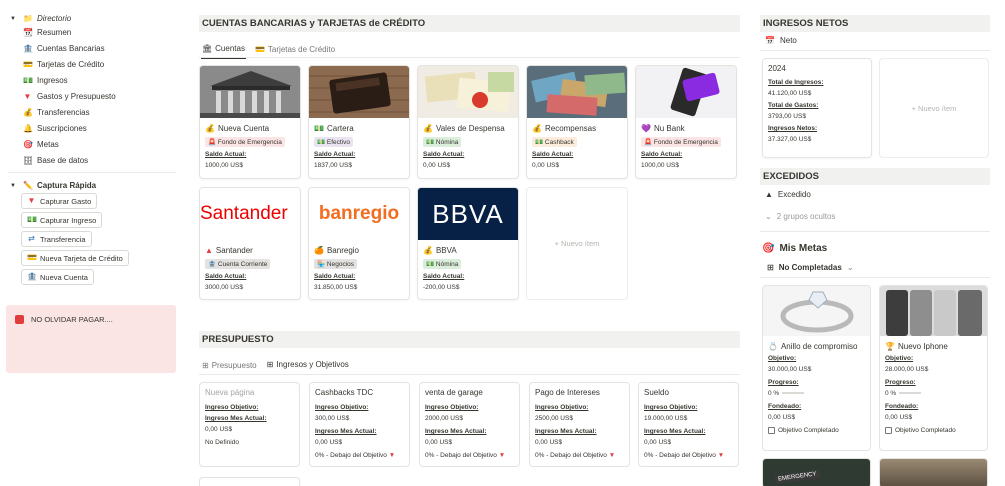 This screenshot has height=486, width=1005. Describe the element at coordinates (794, 194) in the screenshot. I see `group-label: Excedido` at that location.